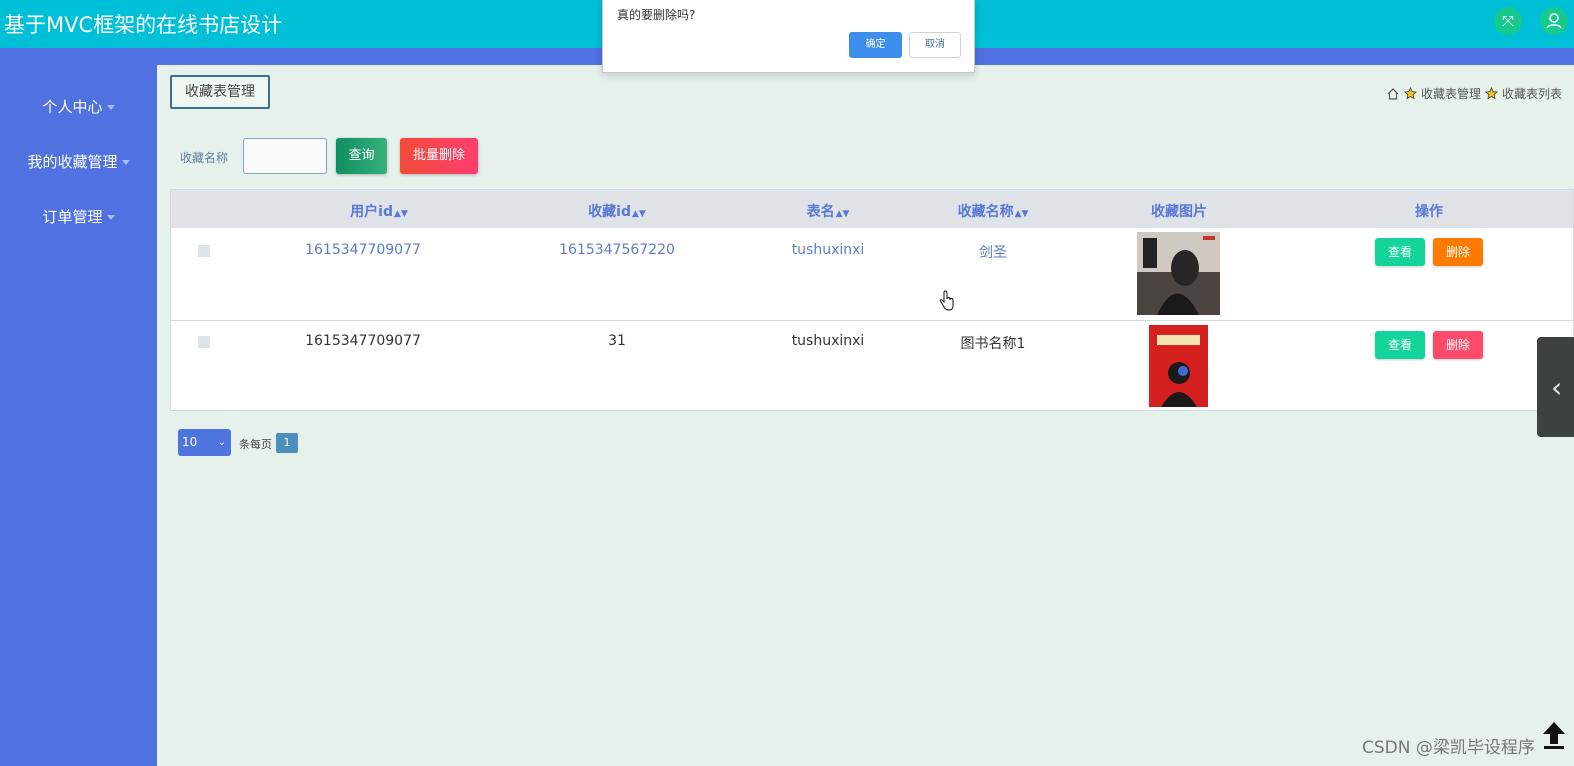  Describe the element at coordinates (617, 211) in the screenshot. I see `column-header-fav-id: 收藏id▲▼` at that location.